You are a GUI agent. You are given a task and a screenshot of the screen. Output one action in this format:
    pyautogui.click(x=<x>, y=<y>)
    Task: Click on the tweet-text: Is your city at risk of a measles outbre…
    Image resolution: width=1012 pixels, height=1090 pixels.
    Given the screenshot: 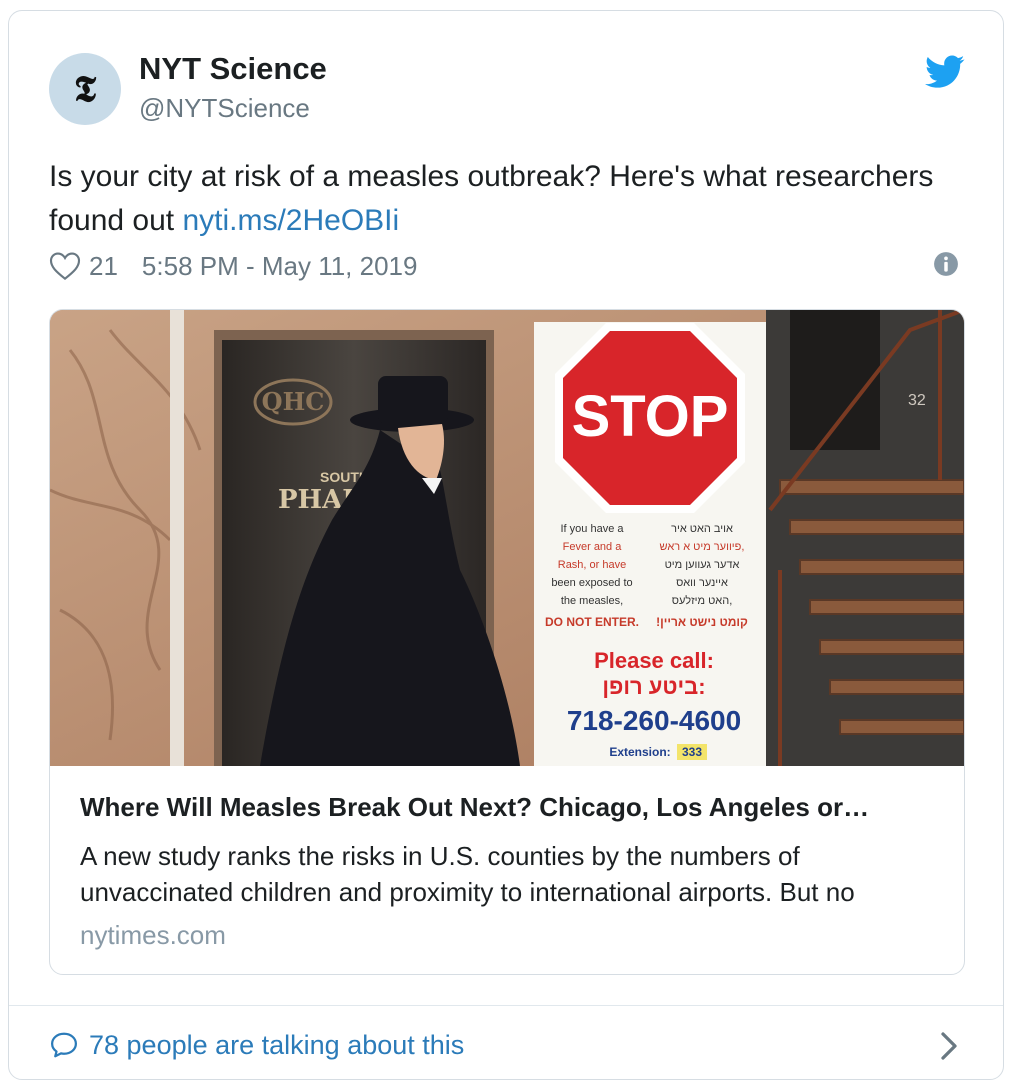 What is the action you would take?
    pyautogui.click(x=499, y=199)
    